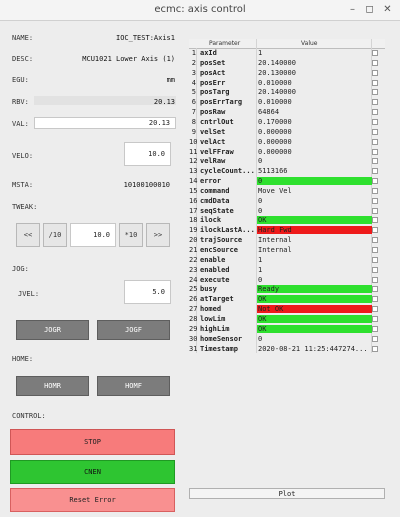 The image size is (400, 517). Describe the element at coordinates (352, 9) in the screenshot. I see `minimize-icon: –` at that location.